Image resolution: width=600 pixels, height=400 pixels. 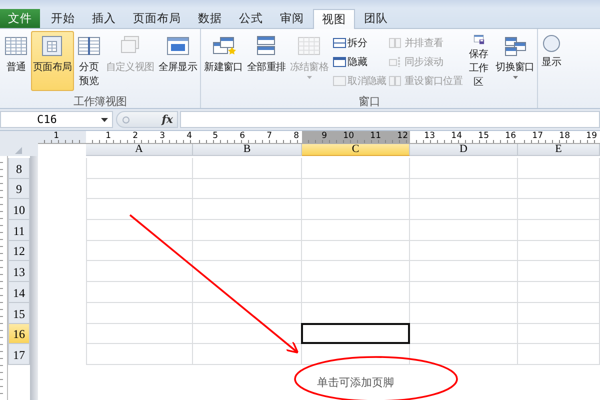 What do you see at coordinates (515, 61) in the screenshot?
I see `ribbon-button: 切换窗口` at bounding box center [515, 61].